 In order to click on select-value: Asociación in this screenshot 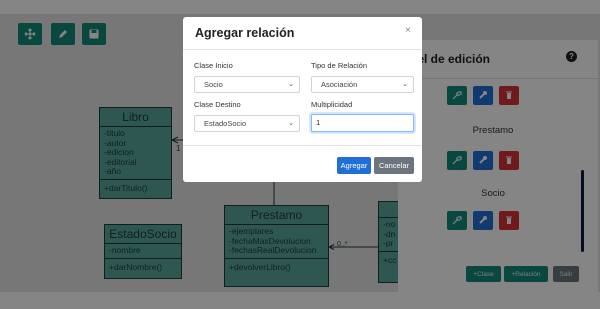, I will do `click(339, 84)`.